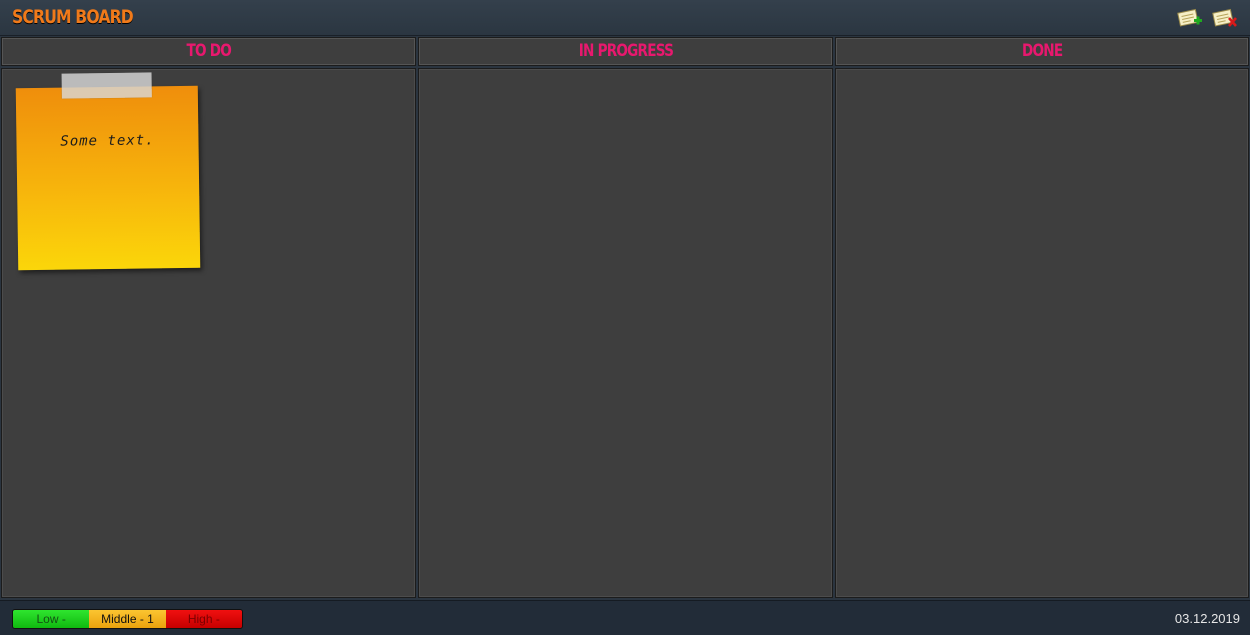 This screenshot has width=1250, height=635. I want to click on priority-middle: Middle - 1, so click(127, 619).